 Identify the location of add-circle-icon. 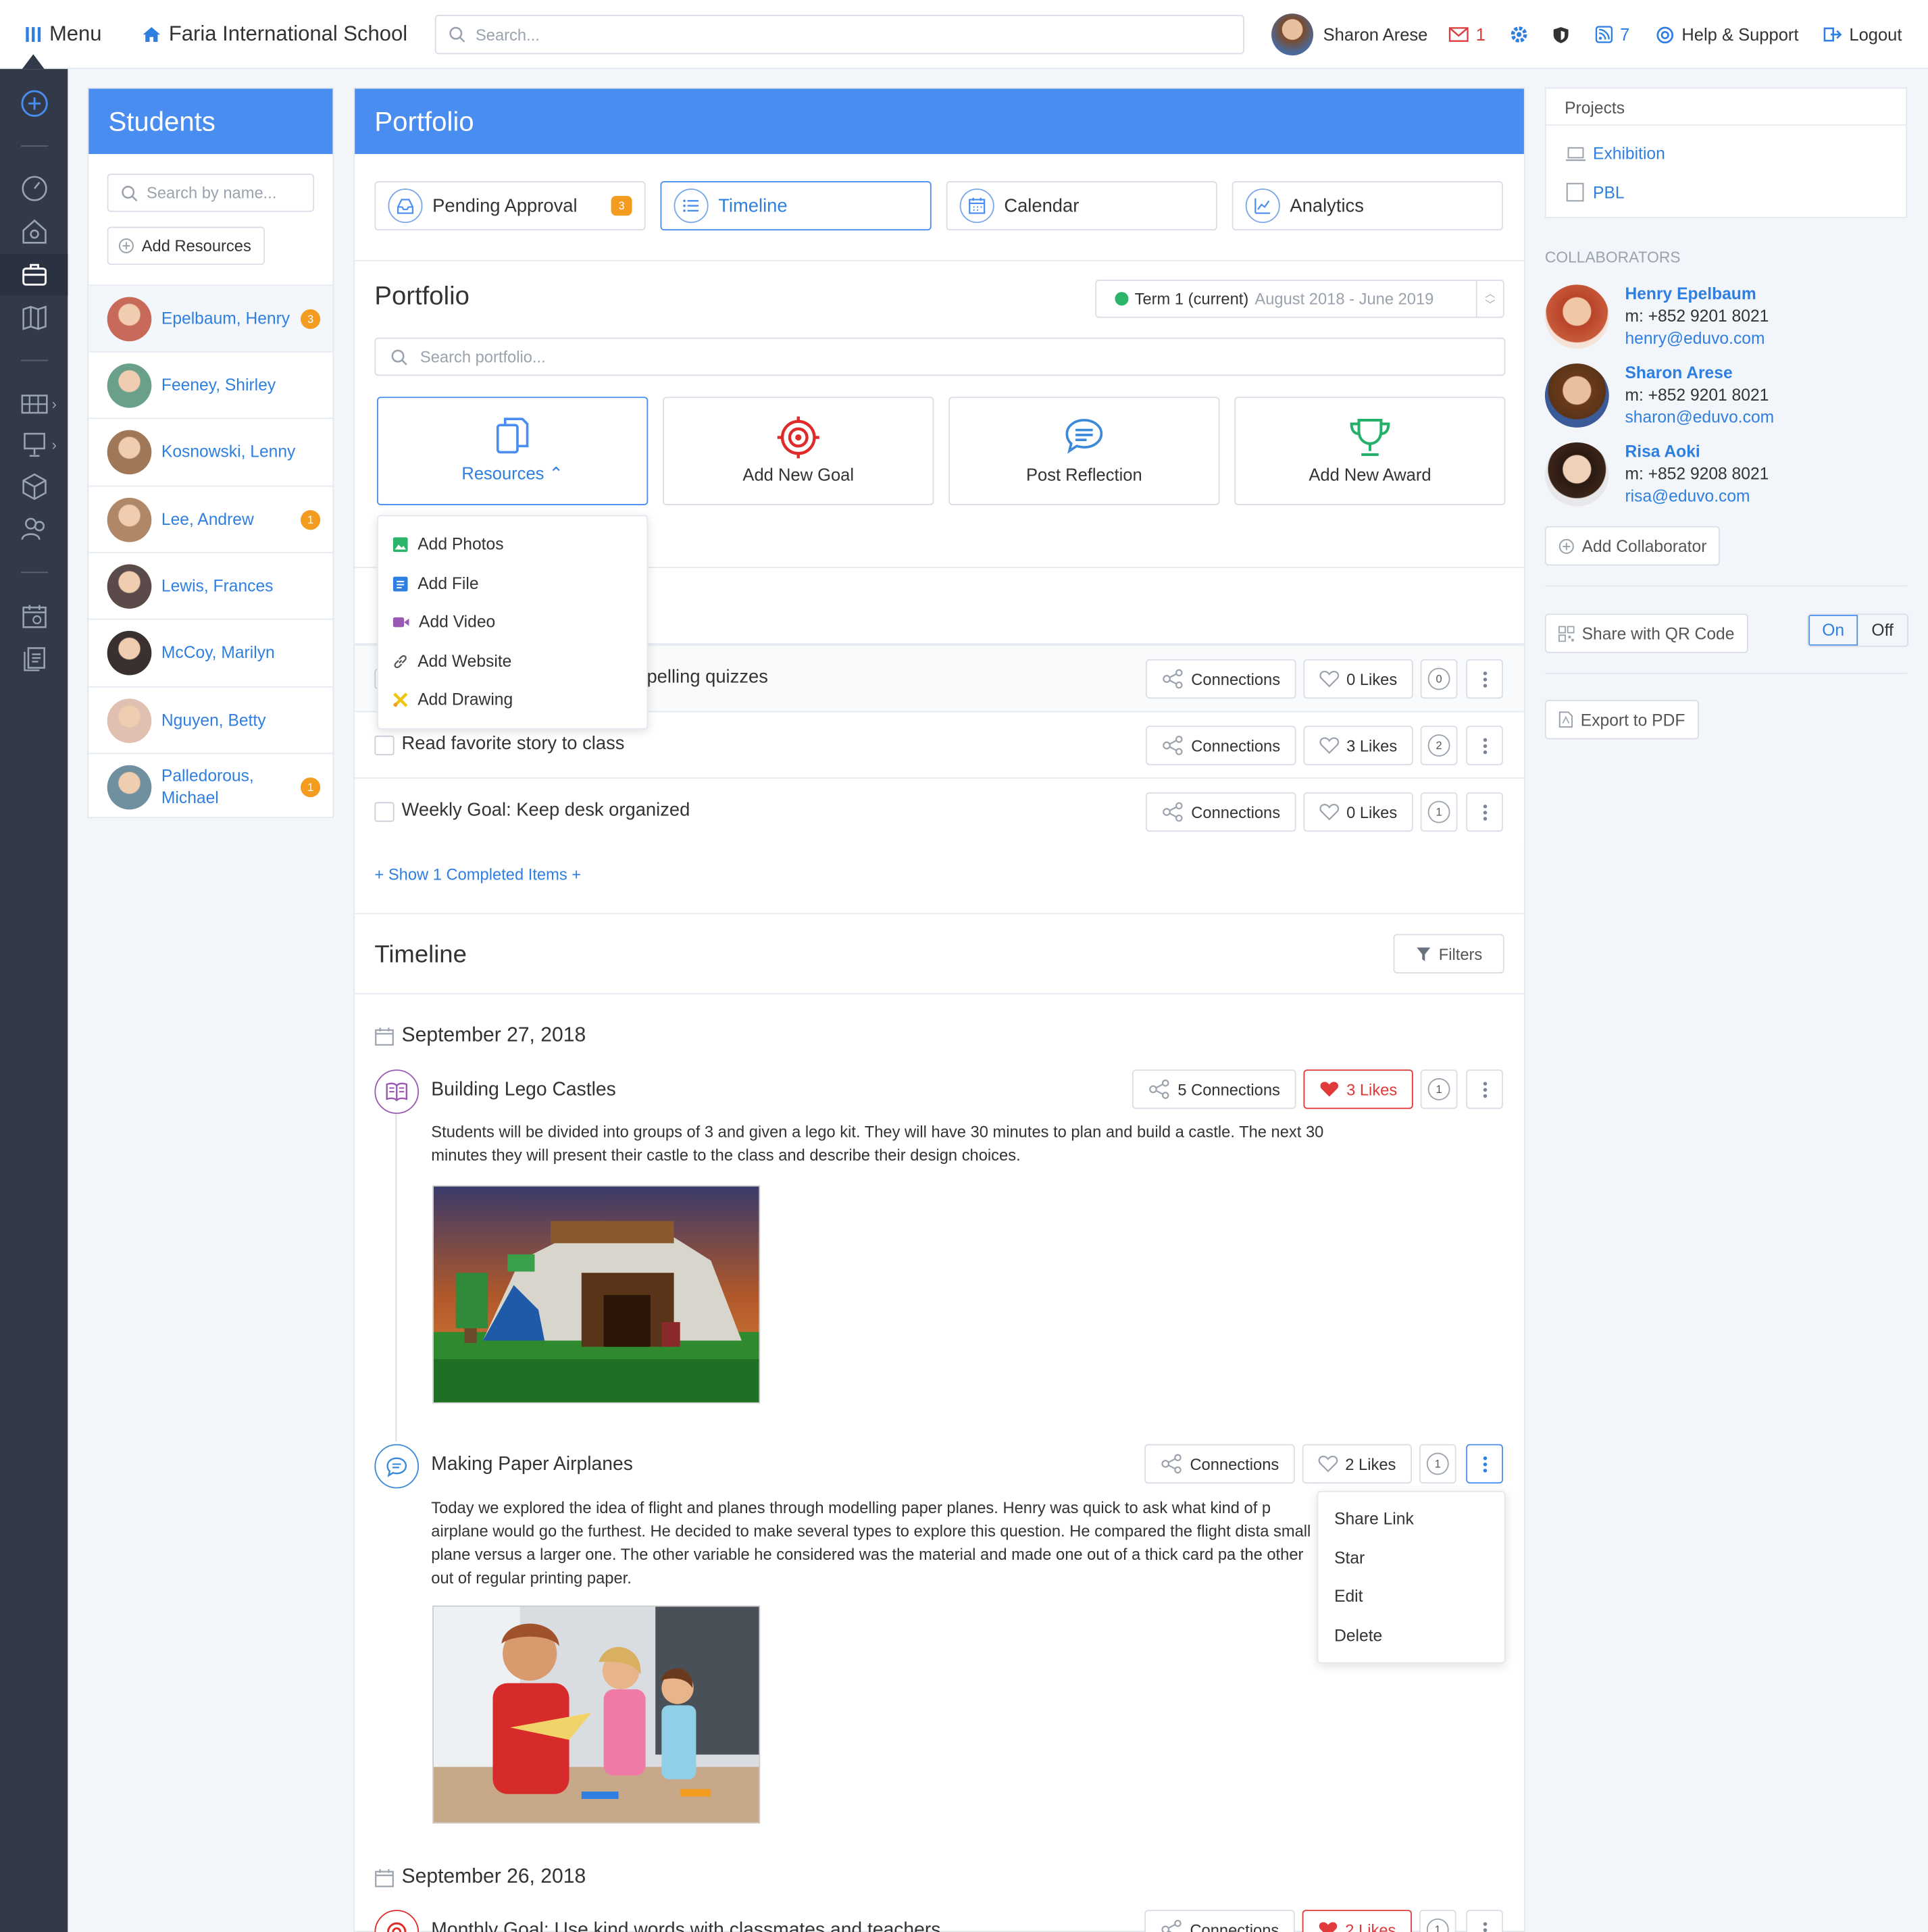
(35, 103).